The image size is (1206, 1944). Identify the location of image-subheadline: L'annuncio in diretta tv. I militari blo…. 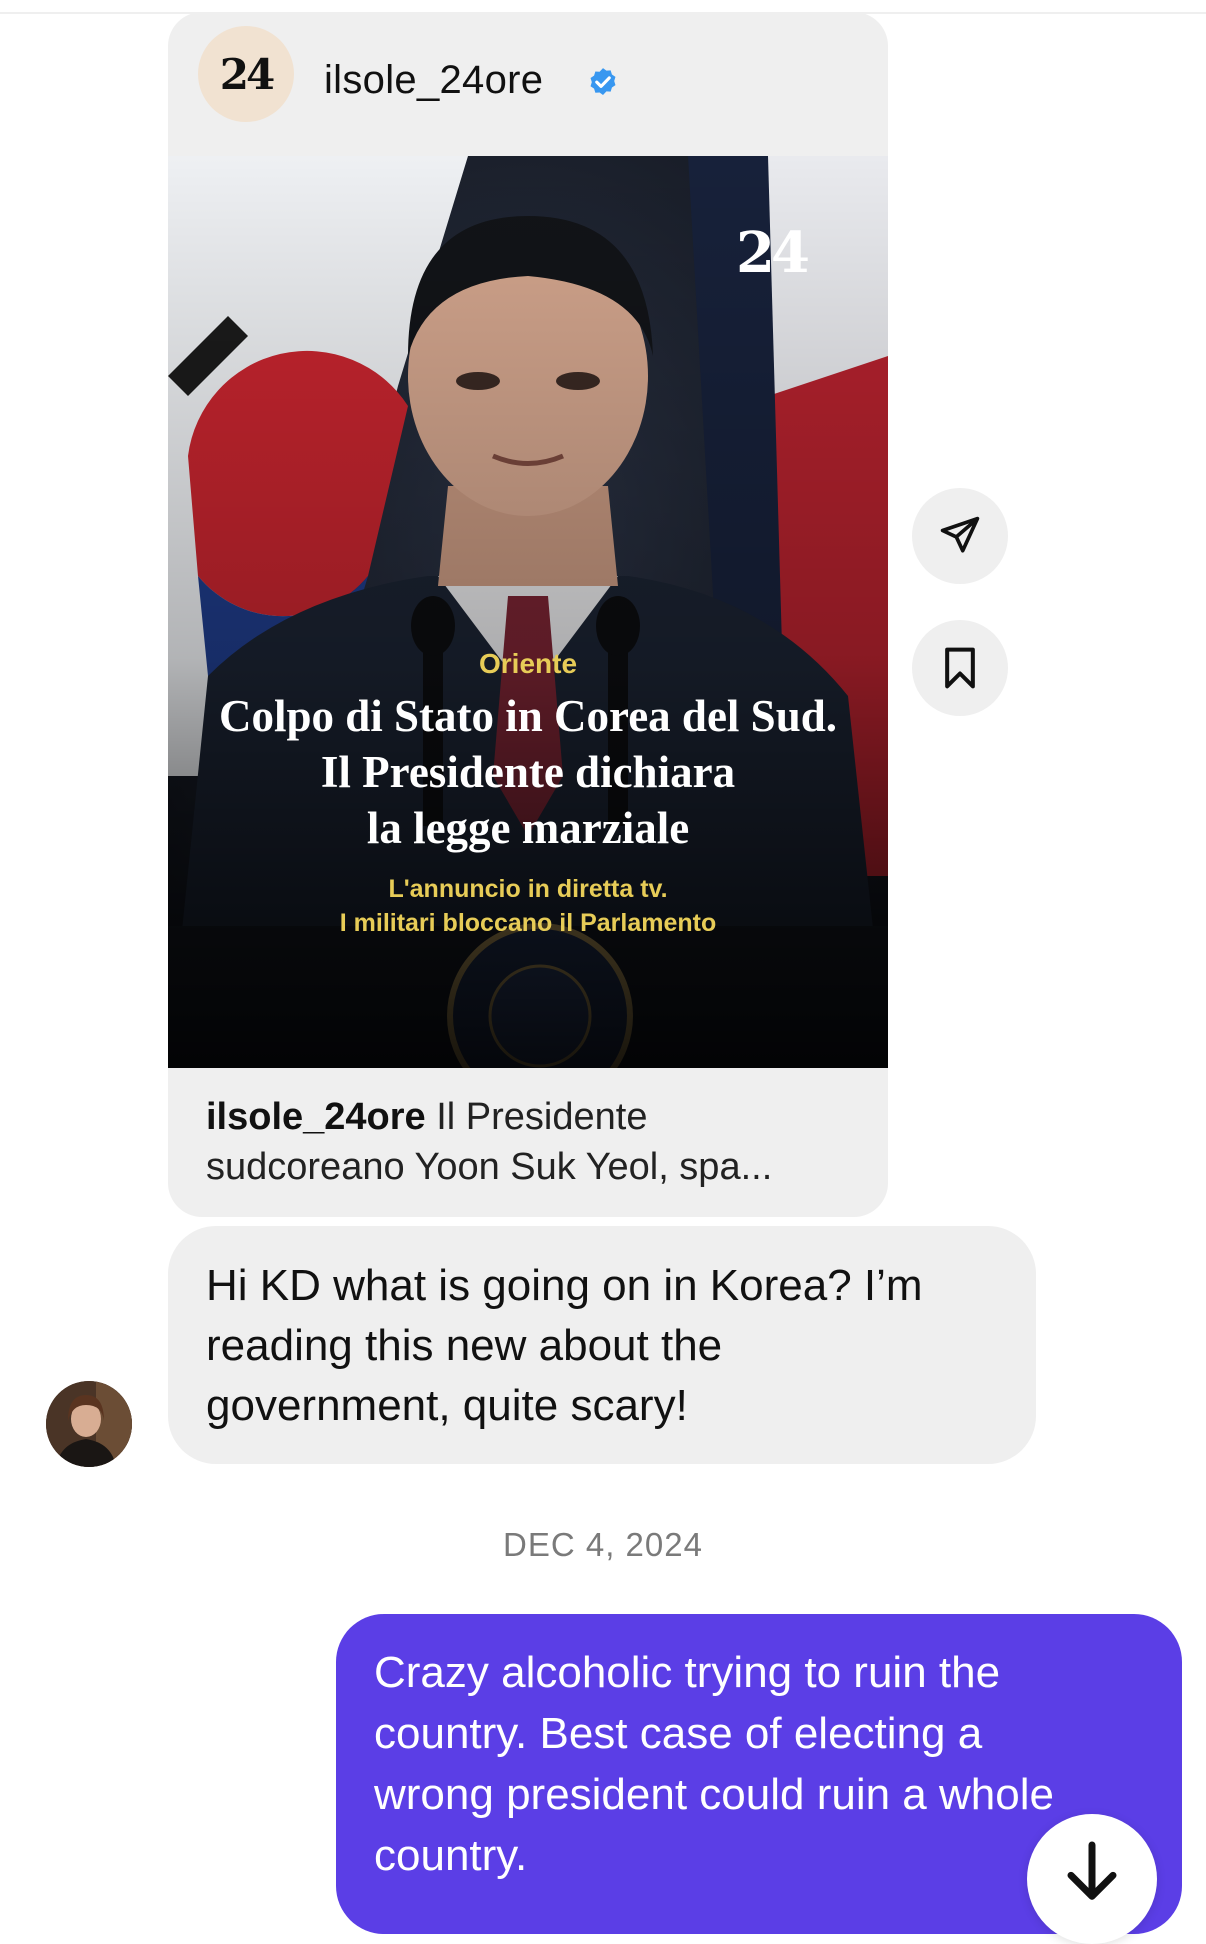
(528, 906).